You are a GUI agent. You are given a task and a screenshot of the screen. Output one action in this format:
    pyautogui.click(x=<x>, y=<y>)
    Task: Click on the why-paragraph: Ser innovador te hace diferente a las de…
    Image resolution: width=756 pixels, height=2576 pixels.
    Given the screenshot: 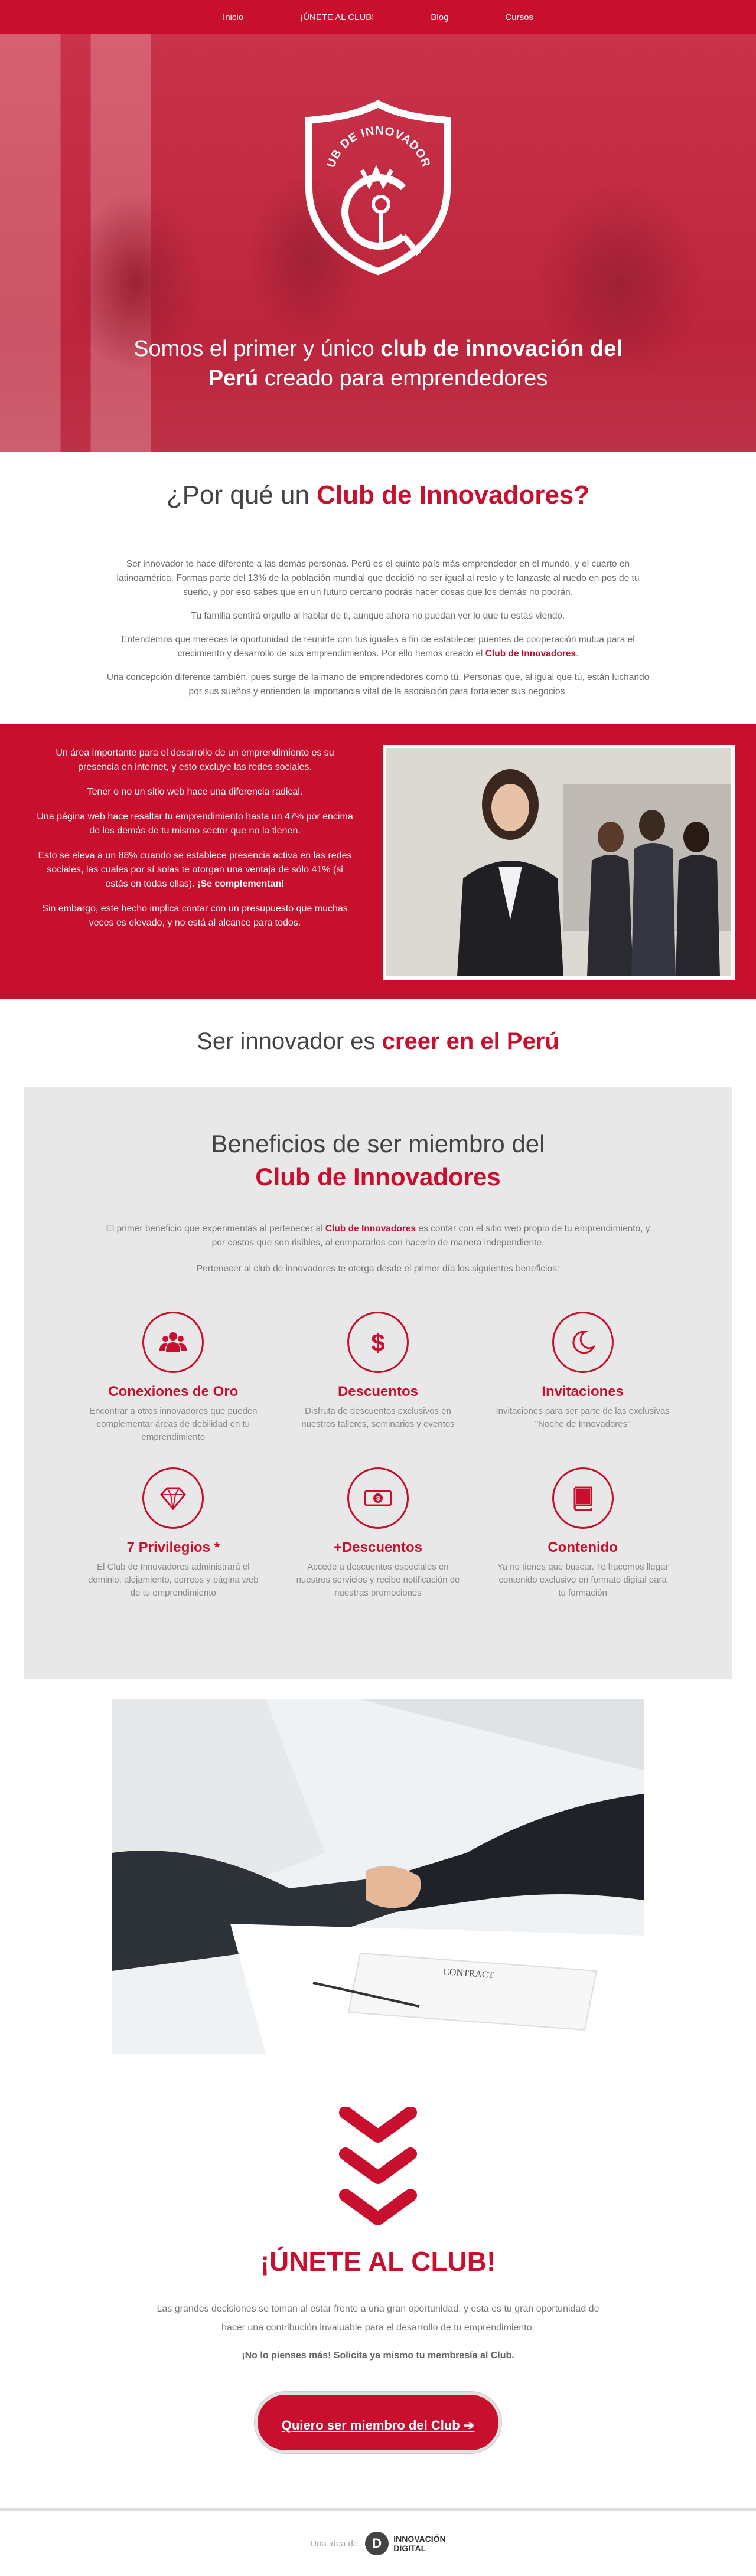 What is the action you would take?
    pyautogui.click(x=378, y=578)
    